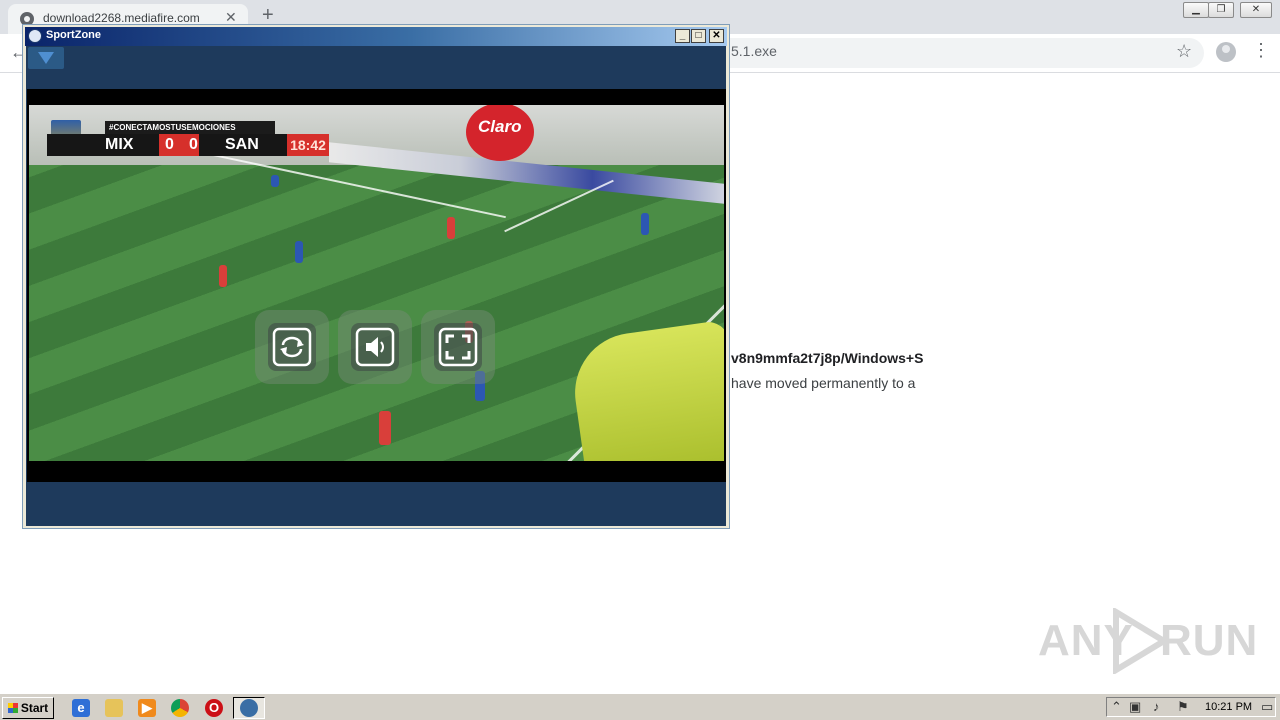 The image size is (1280, 720). What do you see at coordinates (1256, 10) in the screenshot?
I see `browser-close-button: ✕` at bounding box center [1256, 10].